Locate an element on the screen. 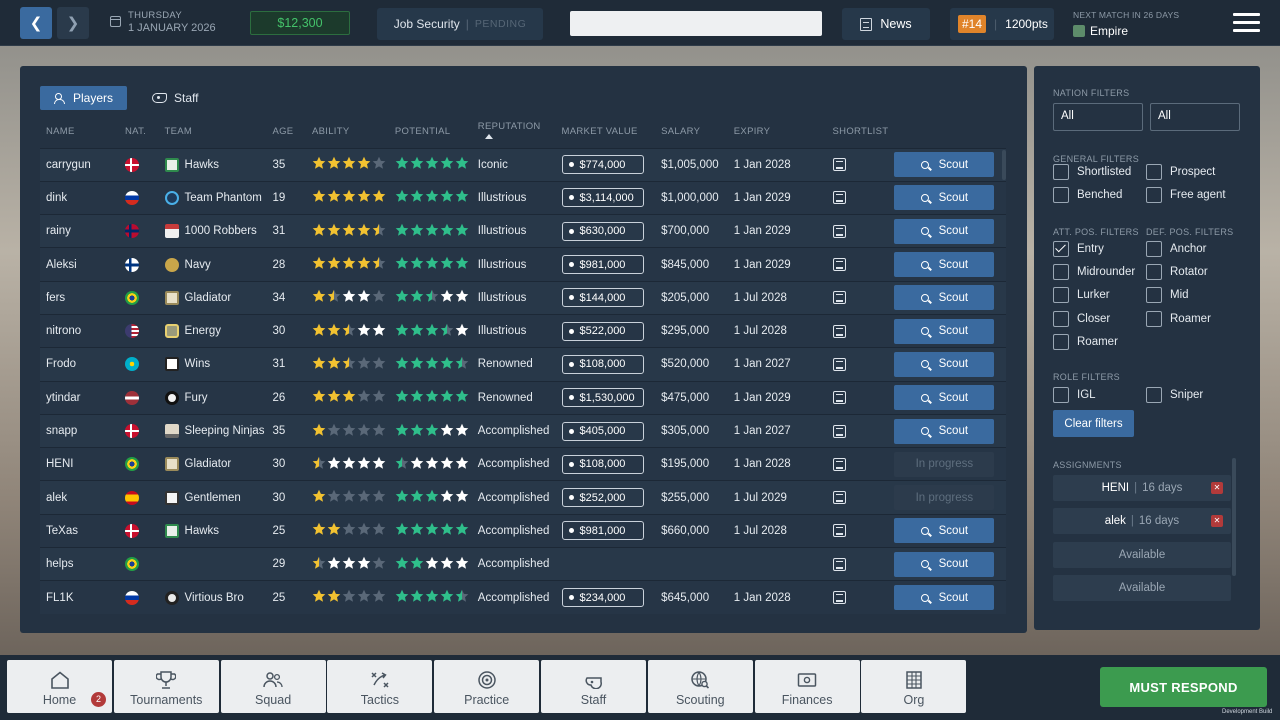  player-name: carrygun is located at coordinates (79, 164).